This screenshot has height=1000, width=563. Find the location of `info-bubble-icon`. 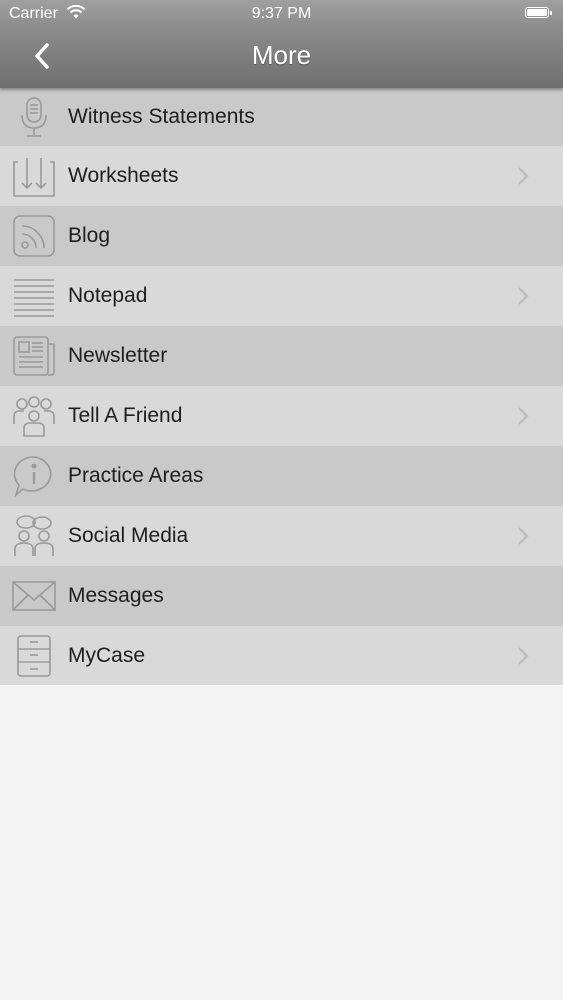

info-bubble-icon is located at coordinates (34, 476).